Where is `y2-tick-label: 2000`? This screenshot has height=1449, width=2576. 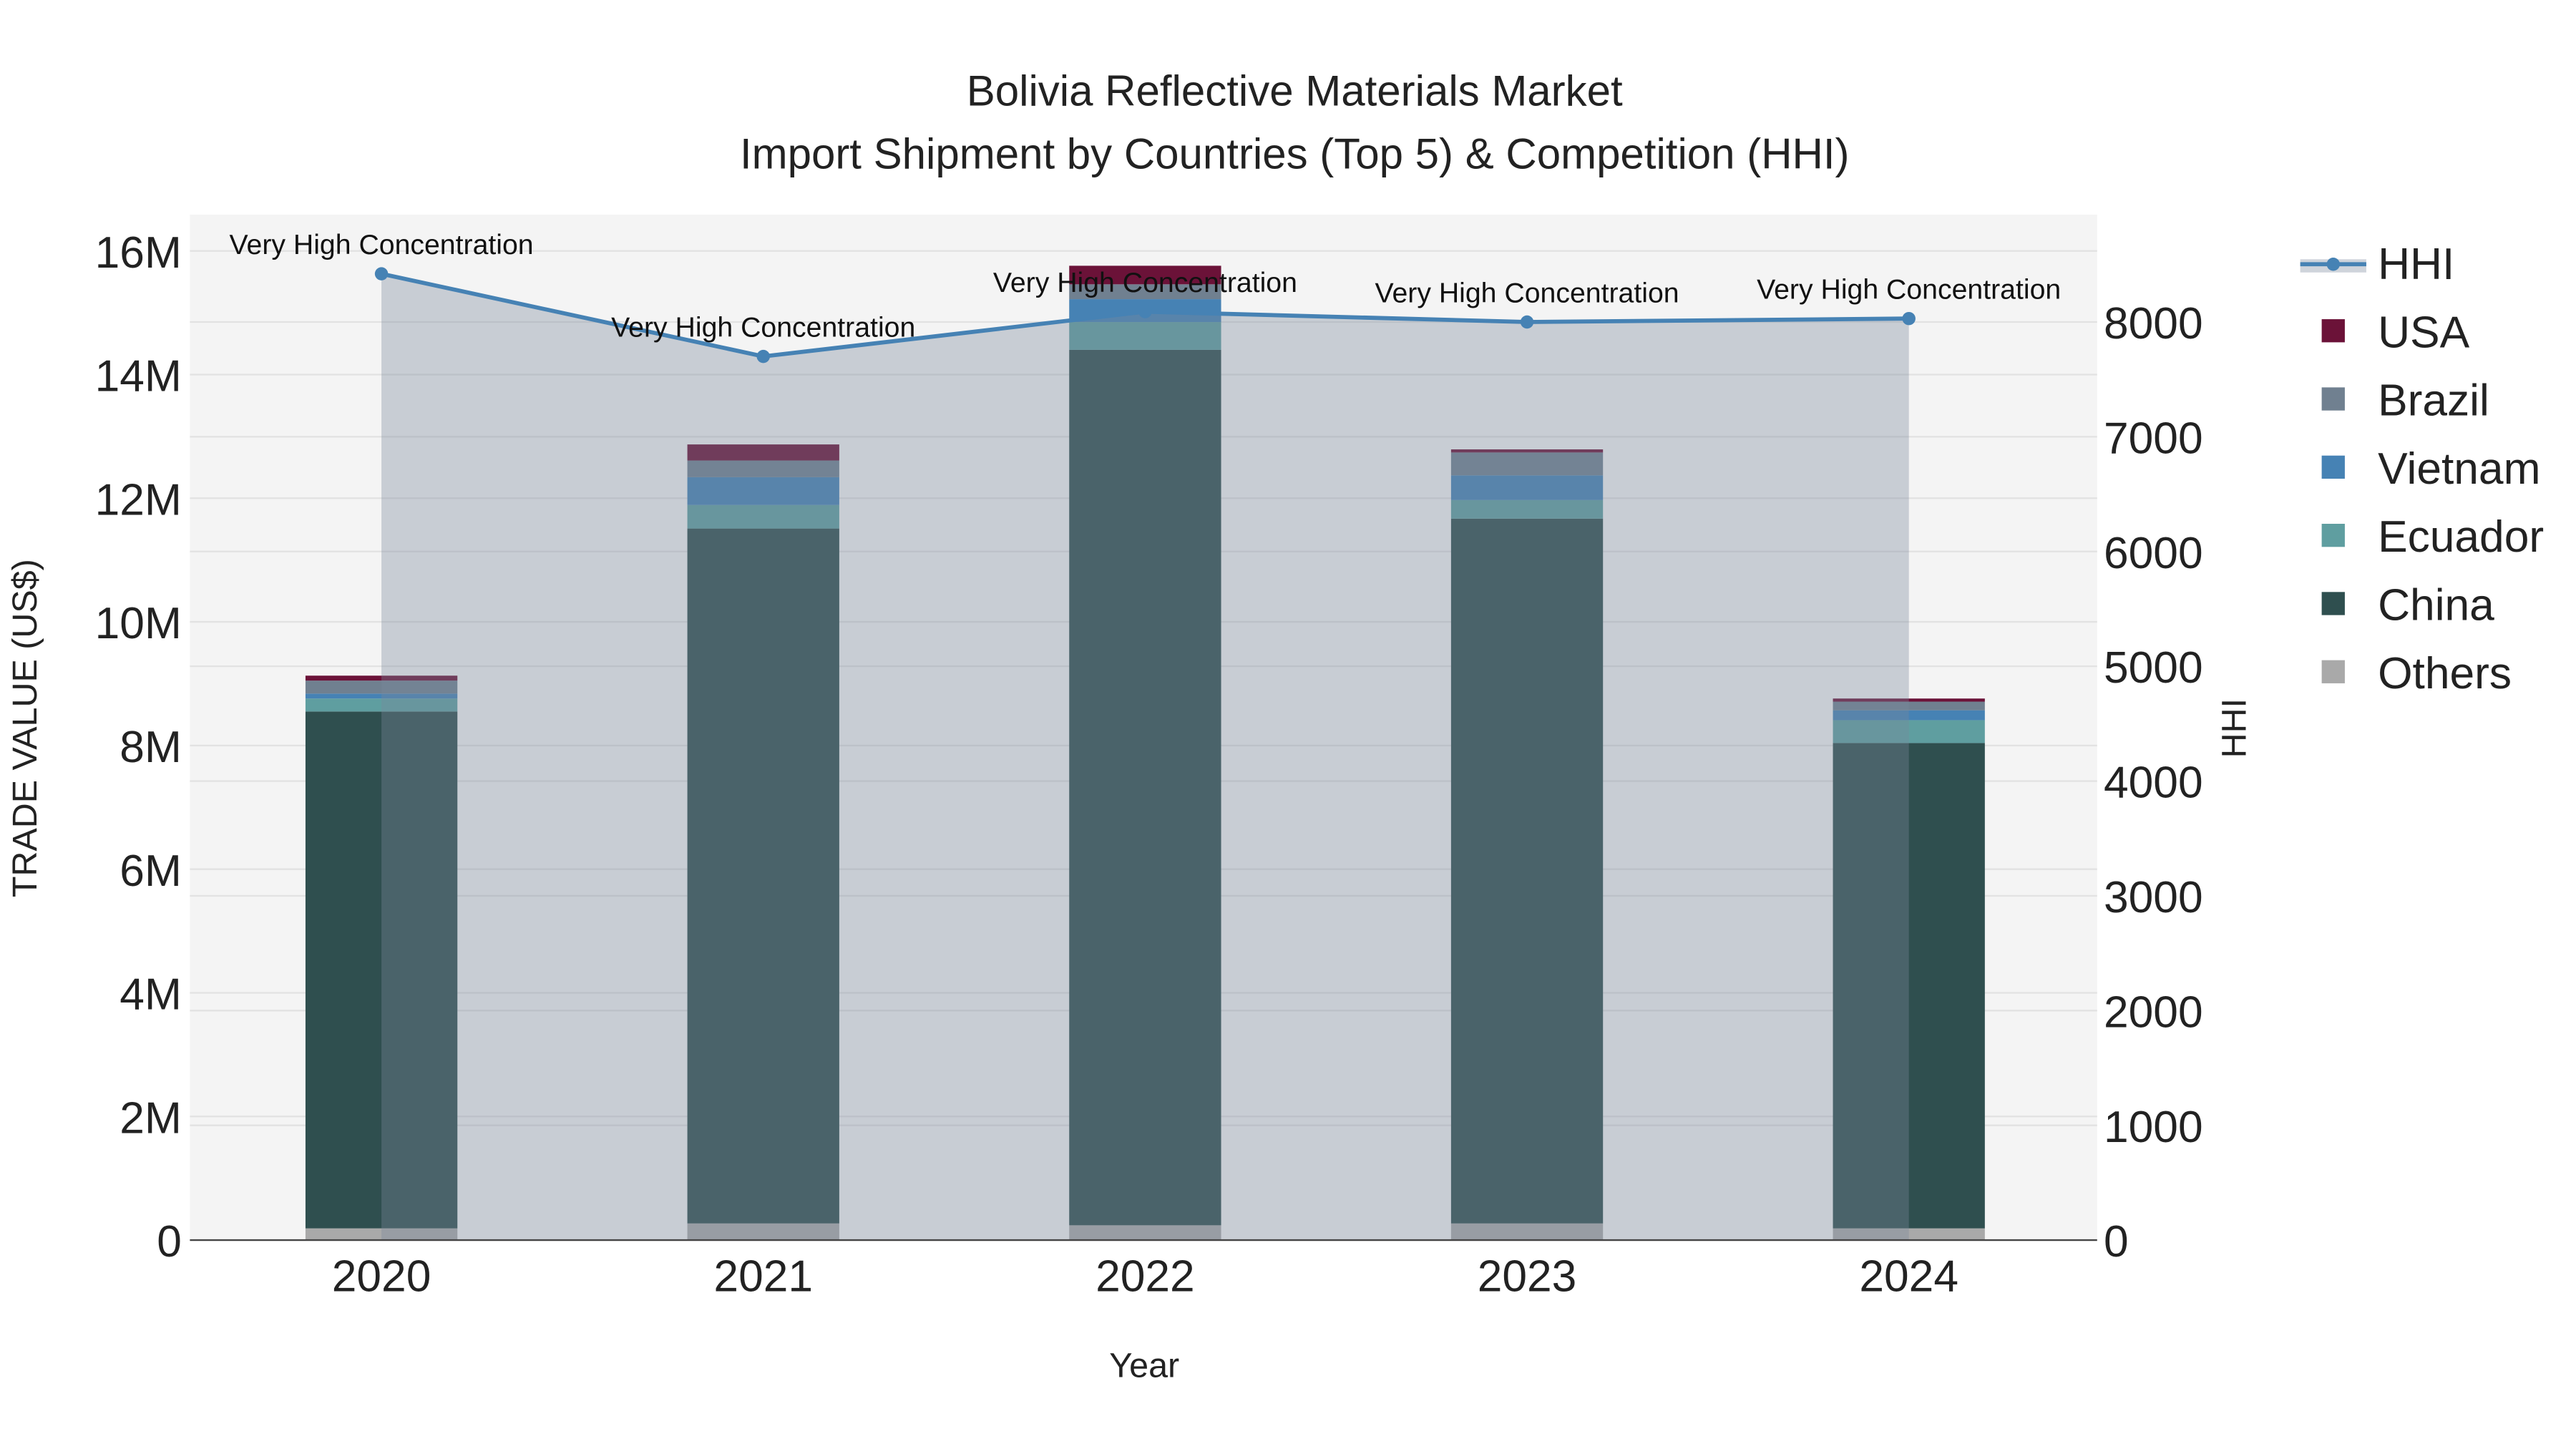
y2-tick-label: 2000 is located at coordinates (2153, 1012).